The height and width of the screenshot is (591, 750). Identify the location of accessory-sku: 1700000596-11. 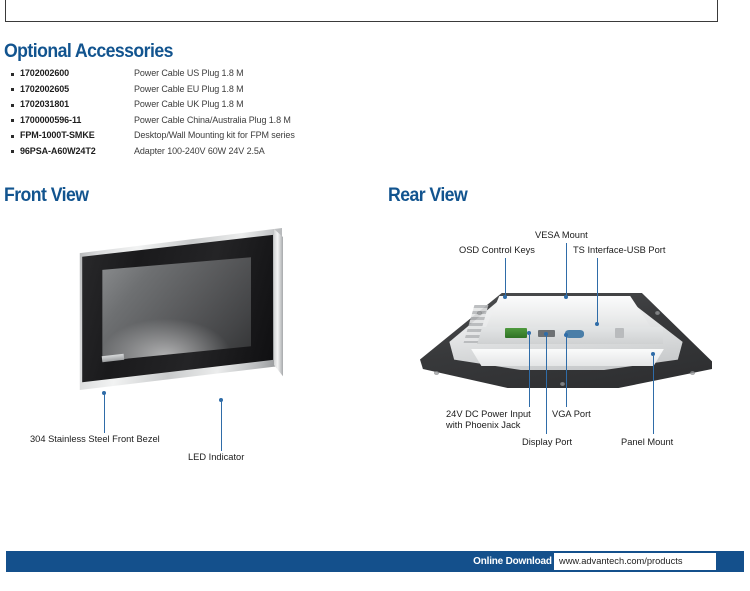
(51, 119).